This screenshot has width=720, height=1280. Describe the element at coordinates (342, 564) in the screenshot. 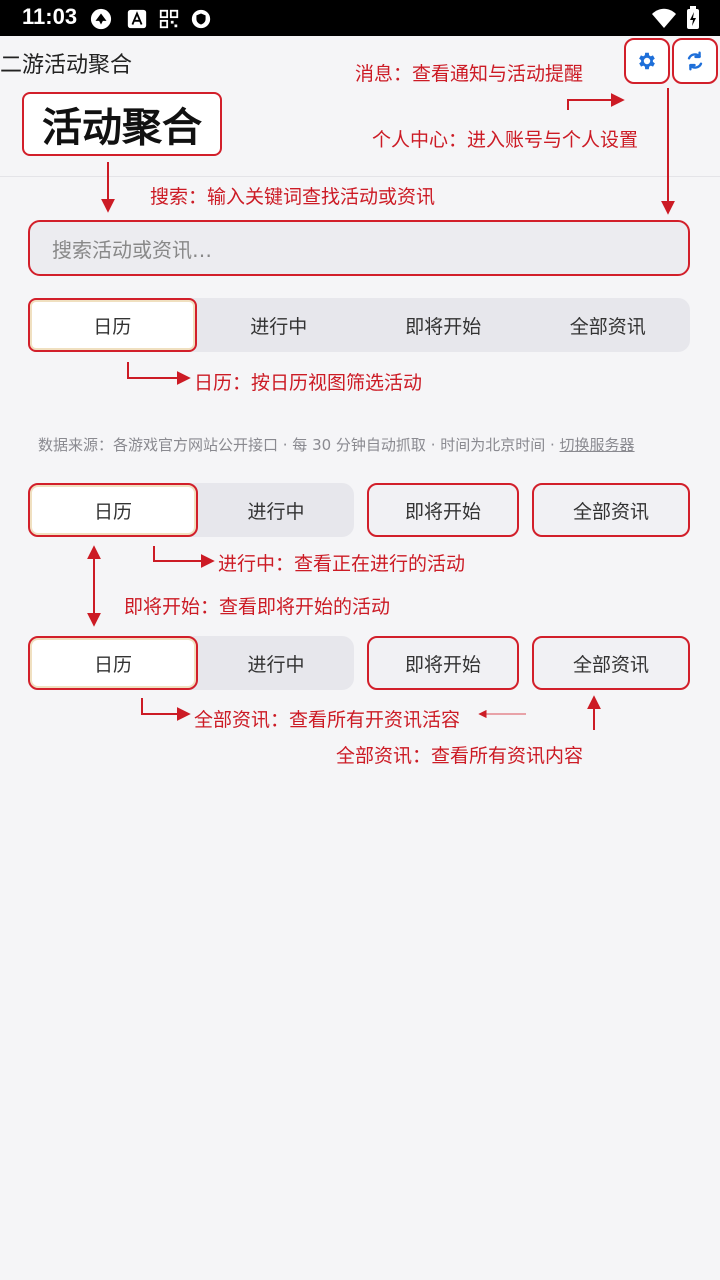

I see `annotation-ongoing: 进行中：查看正在进行的活动` at that location.